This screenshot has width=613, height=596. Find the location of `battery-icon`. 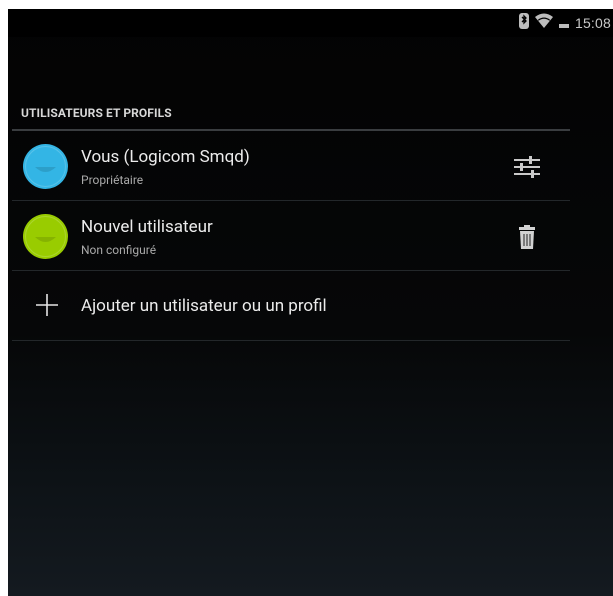

battery-icon is located at coordinates (563, 23).